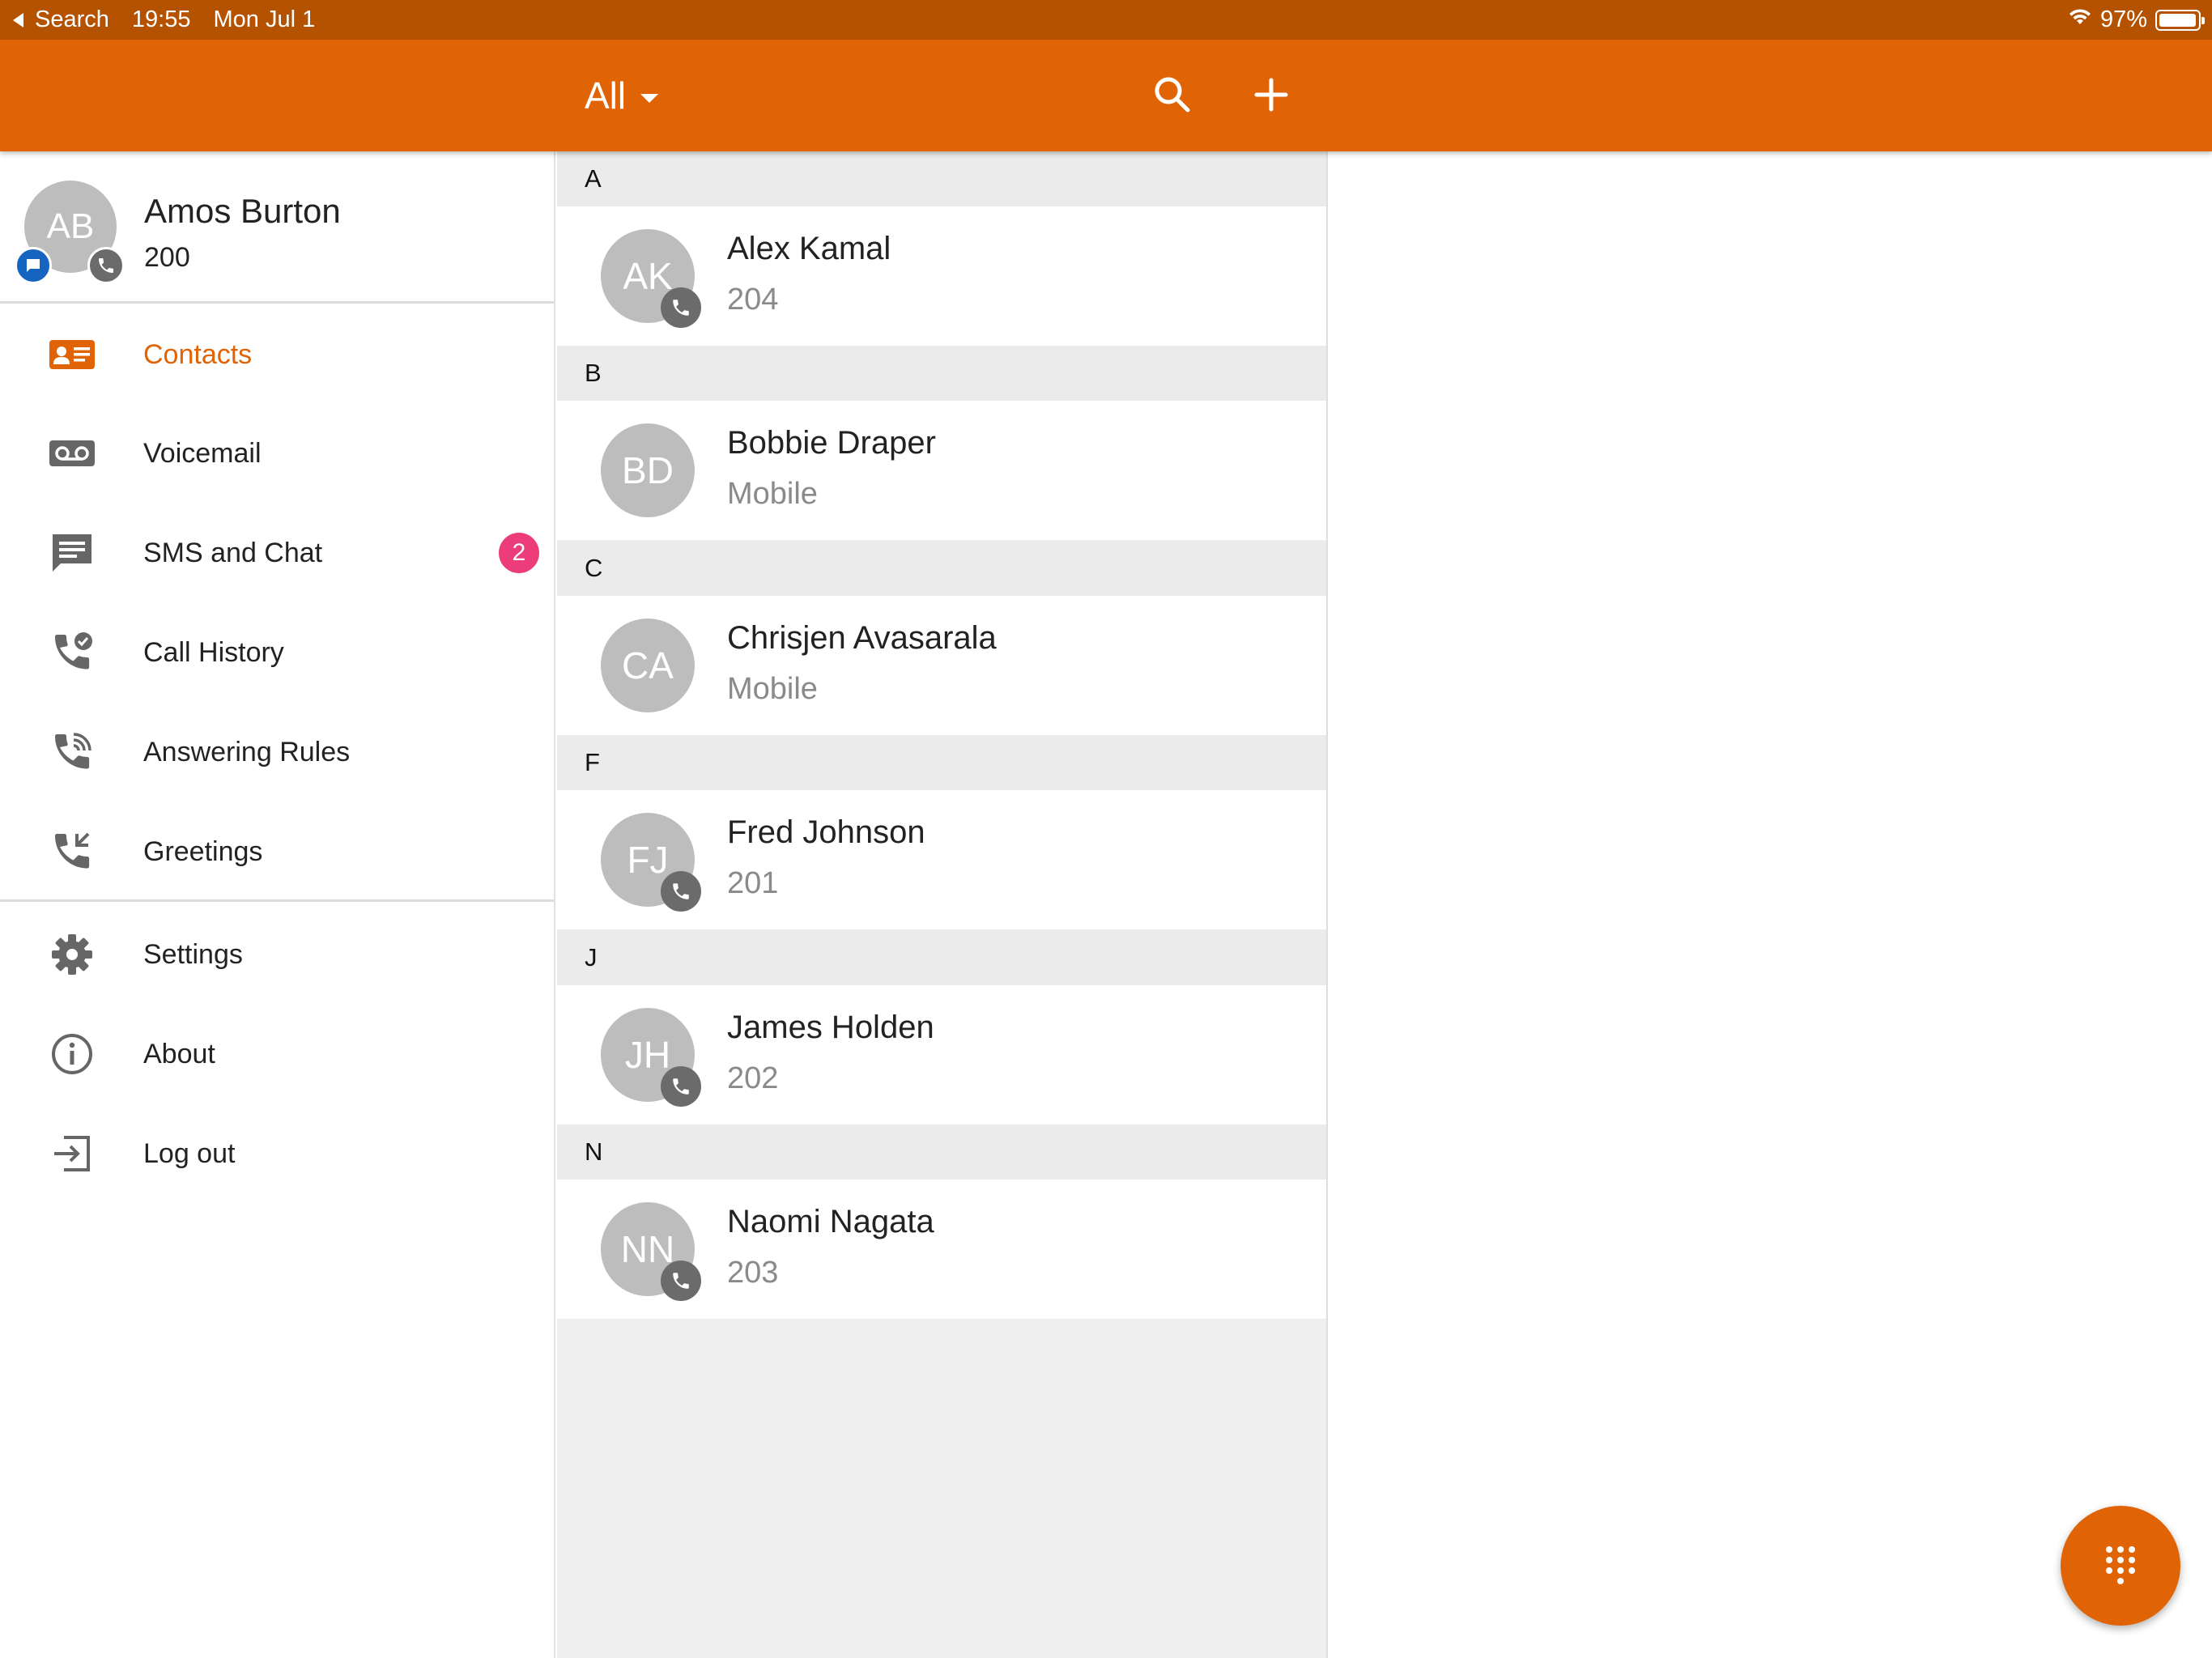 This screenshot has height=1658, width=2212. I want to click on contact-row-chrisjen-avasarala: CA Chrisjen Avasarala Mobile, so click(942, 665).